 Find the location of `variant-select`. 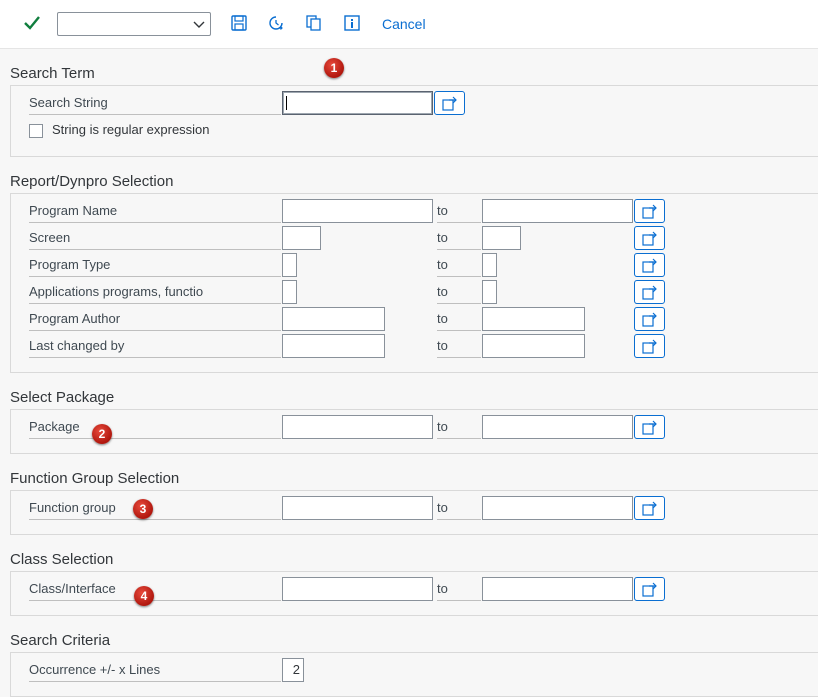

variant-select is located at coordinates (134, 24).